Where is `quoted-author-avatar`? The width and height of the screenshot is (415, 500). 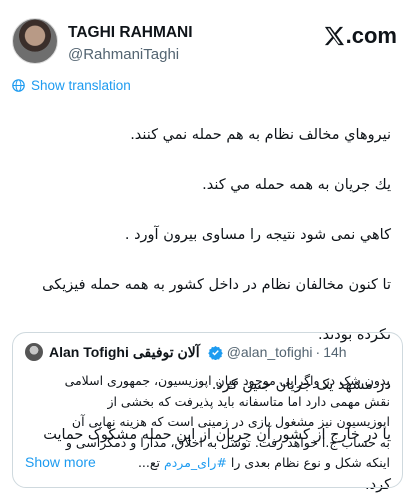
quoted-author-avatar is located at coordinates (34, 352).